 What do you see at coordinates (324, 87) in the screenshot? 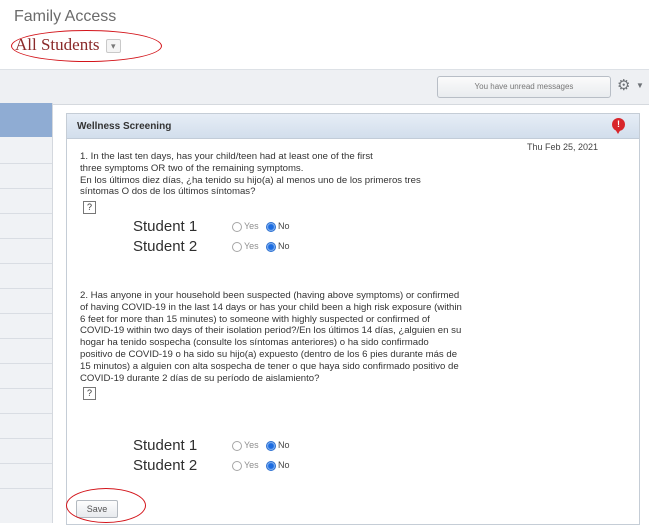
I see `top-toolbar: You have unread messages ⚙ ▼` at bounding box center [324, 87].